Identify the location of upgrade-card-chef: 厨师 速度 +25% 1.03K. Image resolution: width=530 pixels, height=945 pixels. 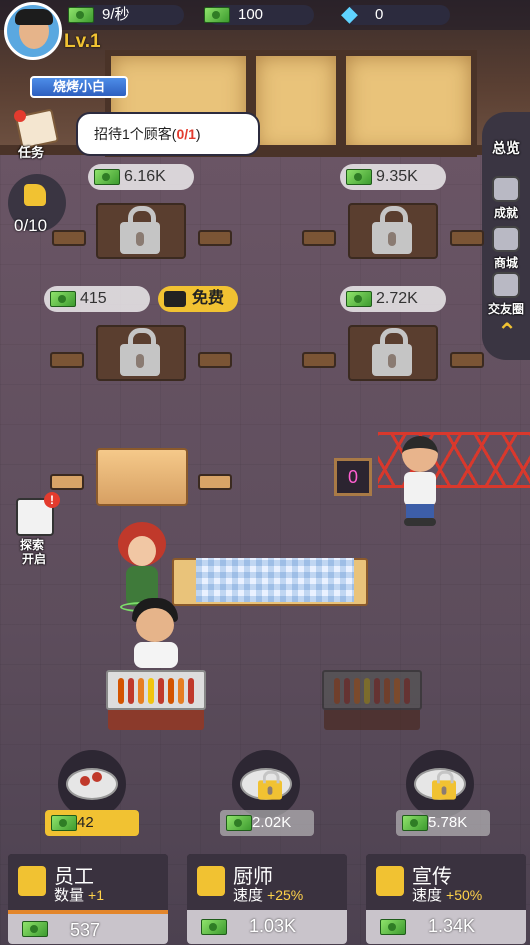
(267, 899).